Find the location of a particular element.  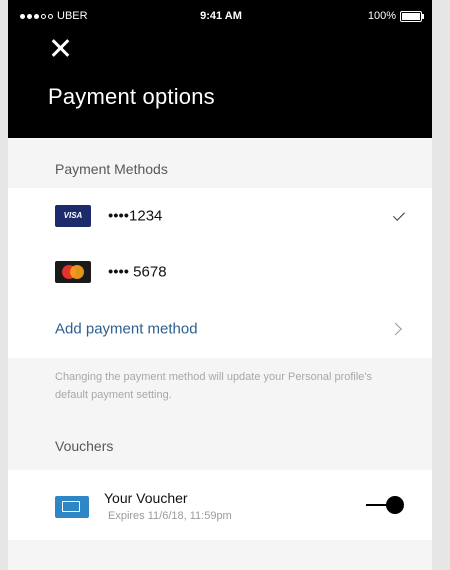

card-number: •••• 5678 is located at coordinates (137, 272).